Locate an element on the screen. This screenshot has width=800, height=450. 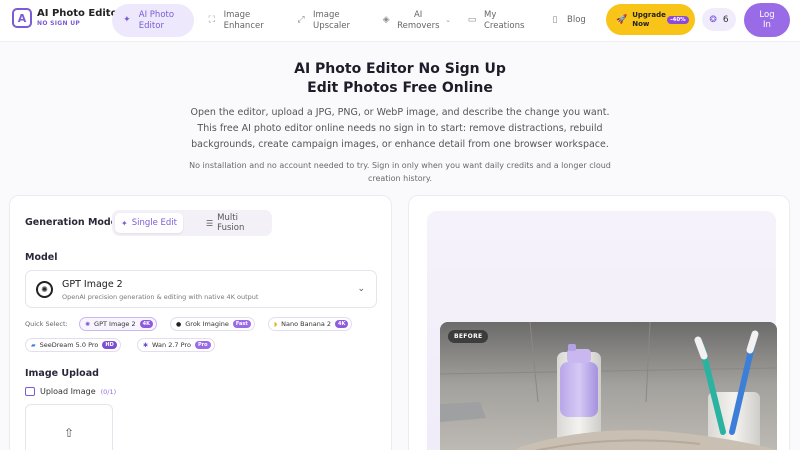
rocket-icon: 🚀 is located at coordinates (622, 19).